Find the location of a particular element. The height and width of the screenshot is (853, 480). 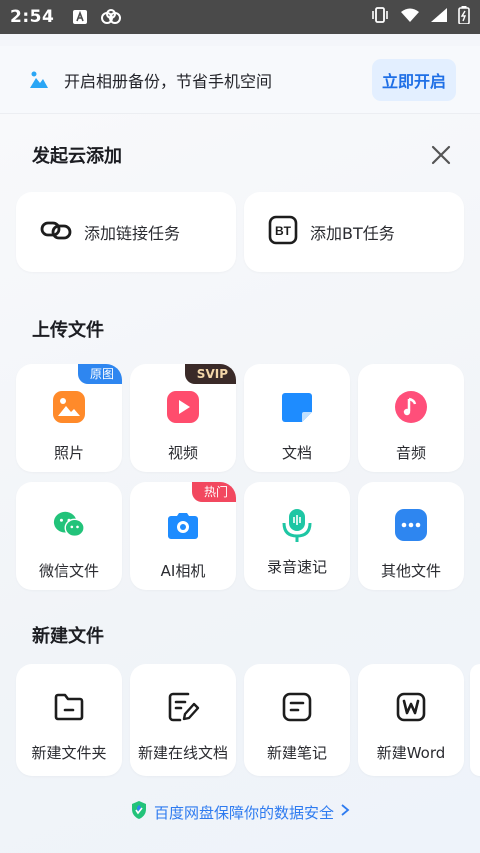

wifi-icon is located at coordinates (410, 17).